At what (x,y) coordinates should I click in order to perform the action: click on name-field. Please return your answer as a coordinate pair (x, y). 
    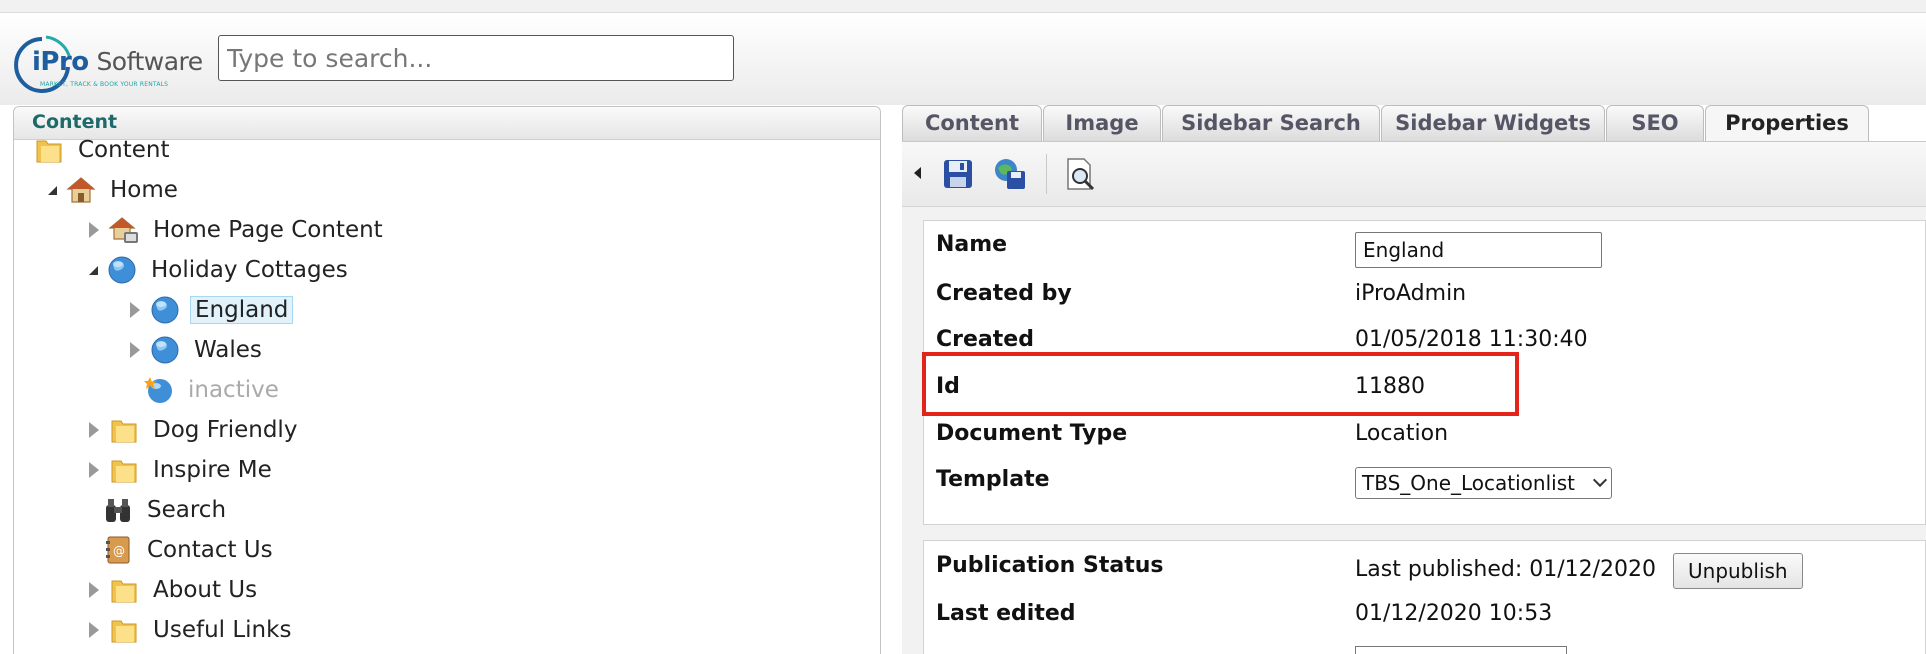
    Looking at the image, I should click on (1478, 250).